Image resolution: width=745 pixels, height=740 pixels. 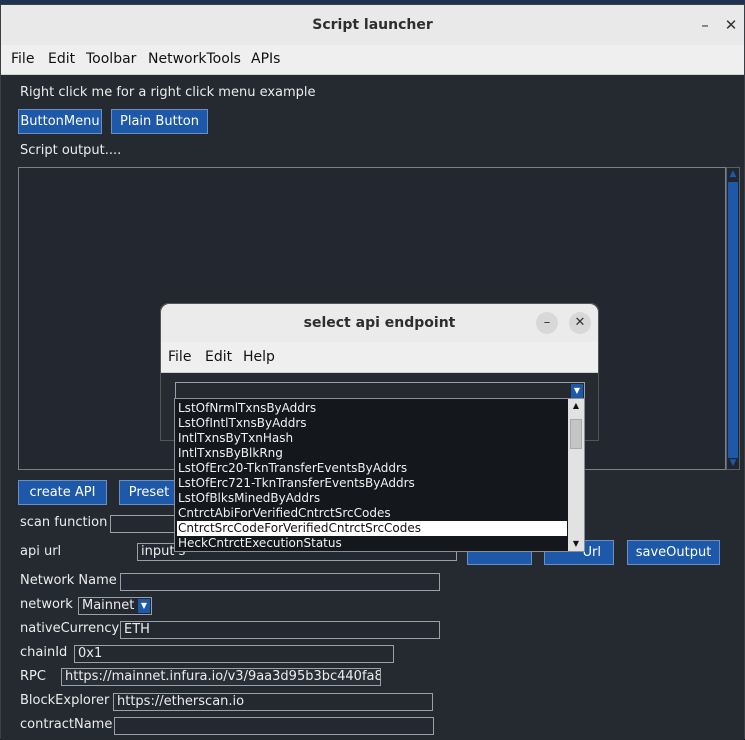 I want to click on minimize-icon: –, so click(x=705, y=25).